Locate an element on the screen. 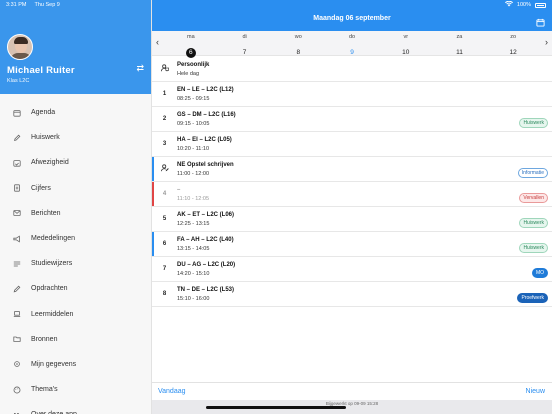 This screenshot has width=552, height=414. sidebar-item-over-deze-app: M.Over deze app is located at coordinates (75, 408).